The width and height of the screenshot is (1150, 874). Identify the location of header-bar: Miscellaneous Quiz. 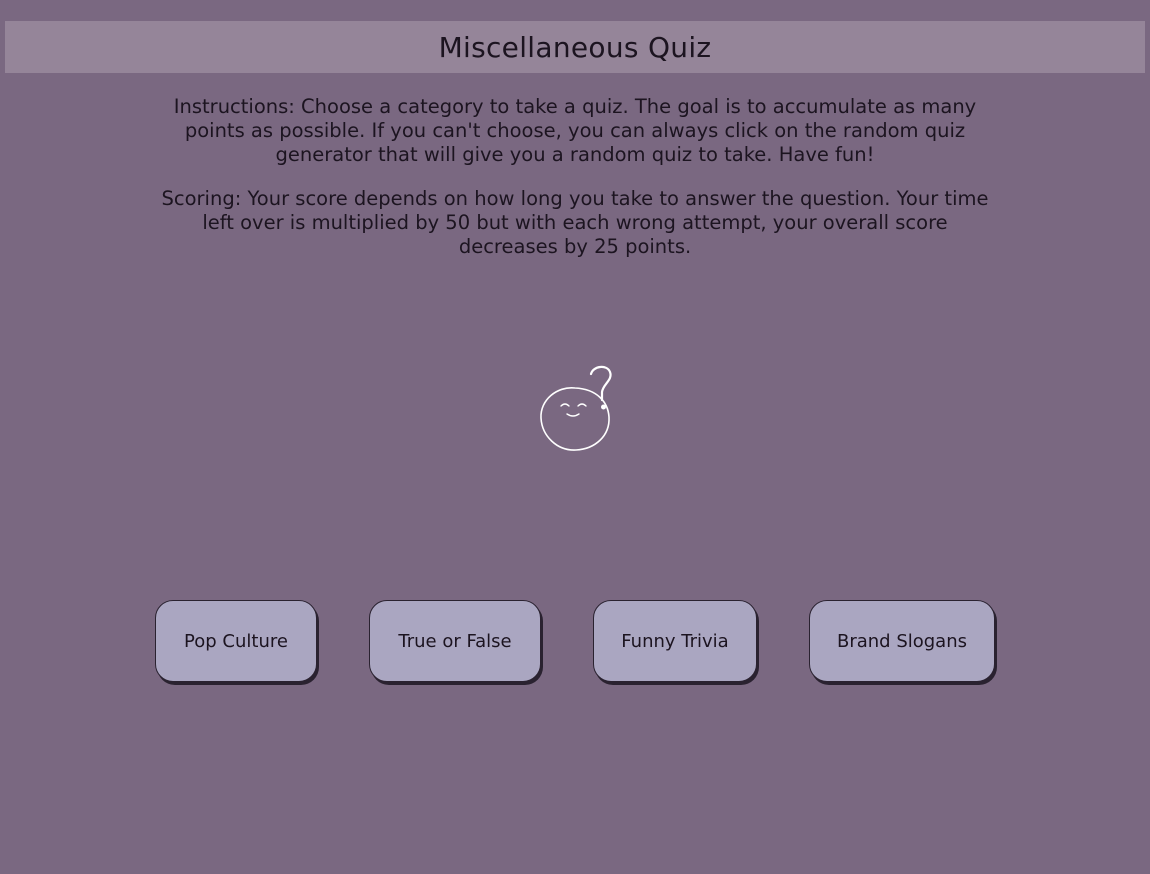
(575, 47).